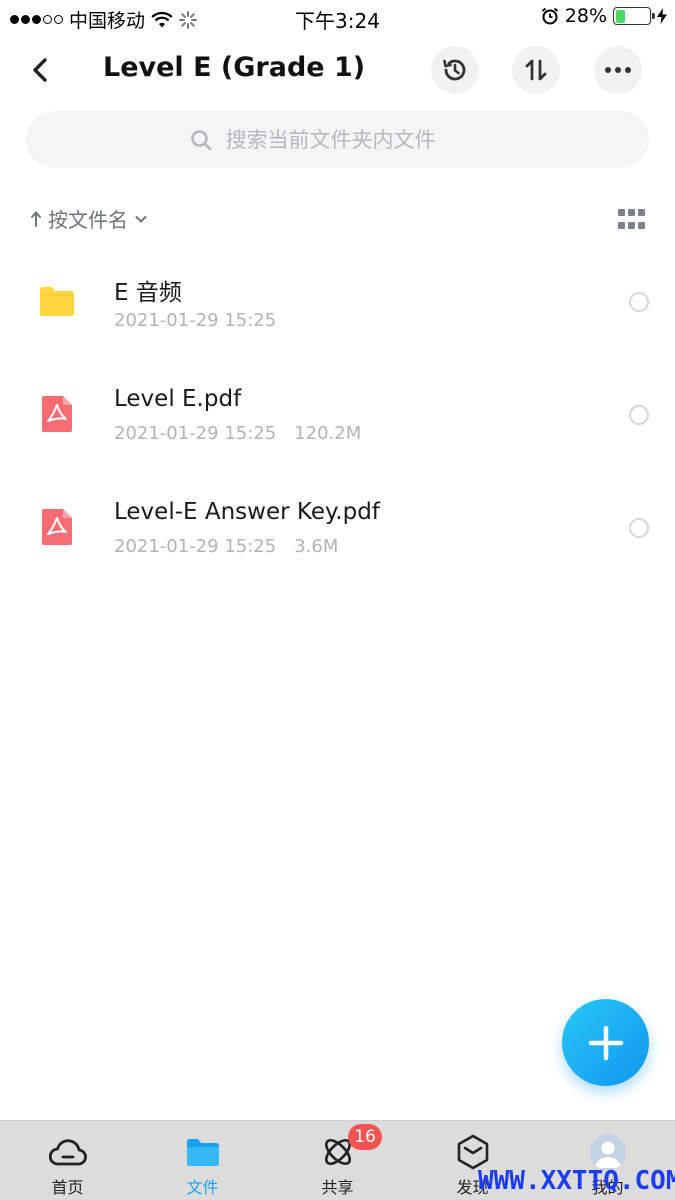 The height and width of the screenshot is (1200, 675). What do you see at coordinates (148, 293) in the screenshot?
I see `file-name: E 音频` at bounding box center [148, 293].